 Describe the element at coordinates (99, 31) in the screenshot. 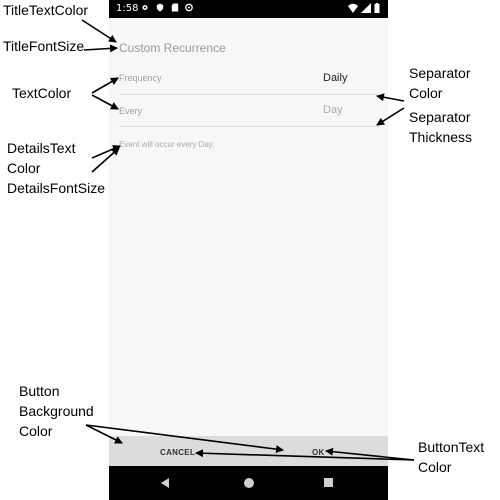

I see `arrow-title-text-color` at that location.